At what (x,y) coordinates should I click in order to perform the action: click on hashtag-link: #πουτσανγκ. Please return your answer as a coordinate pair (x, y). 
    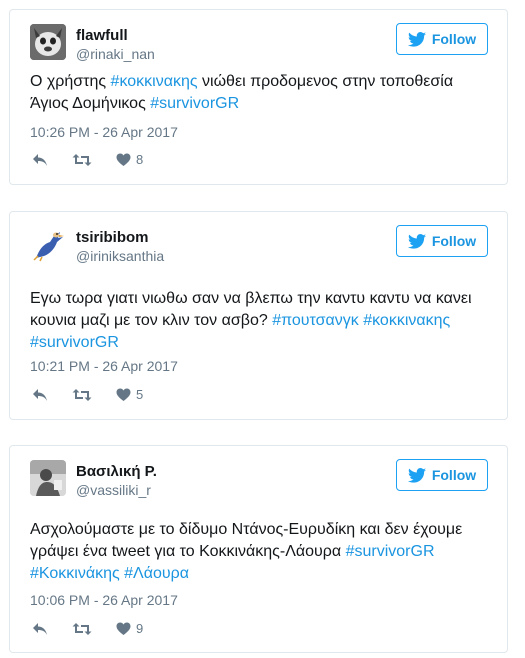
    Looking at the image, I should click on (315, 320).